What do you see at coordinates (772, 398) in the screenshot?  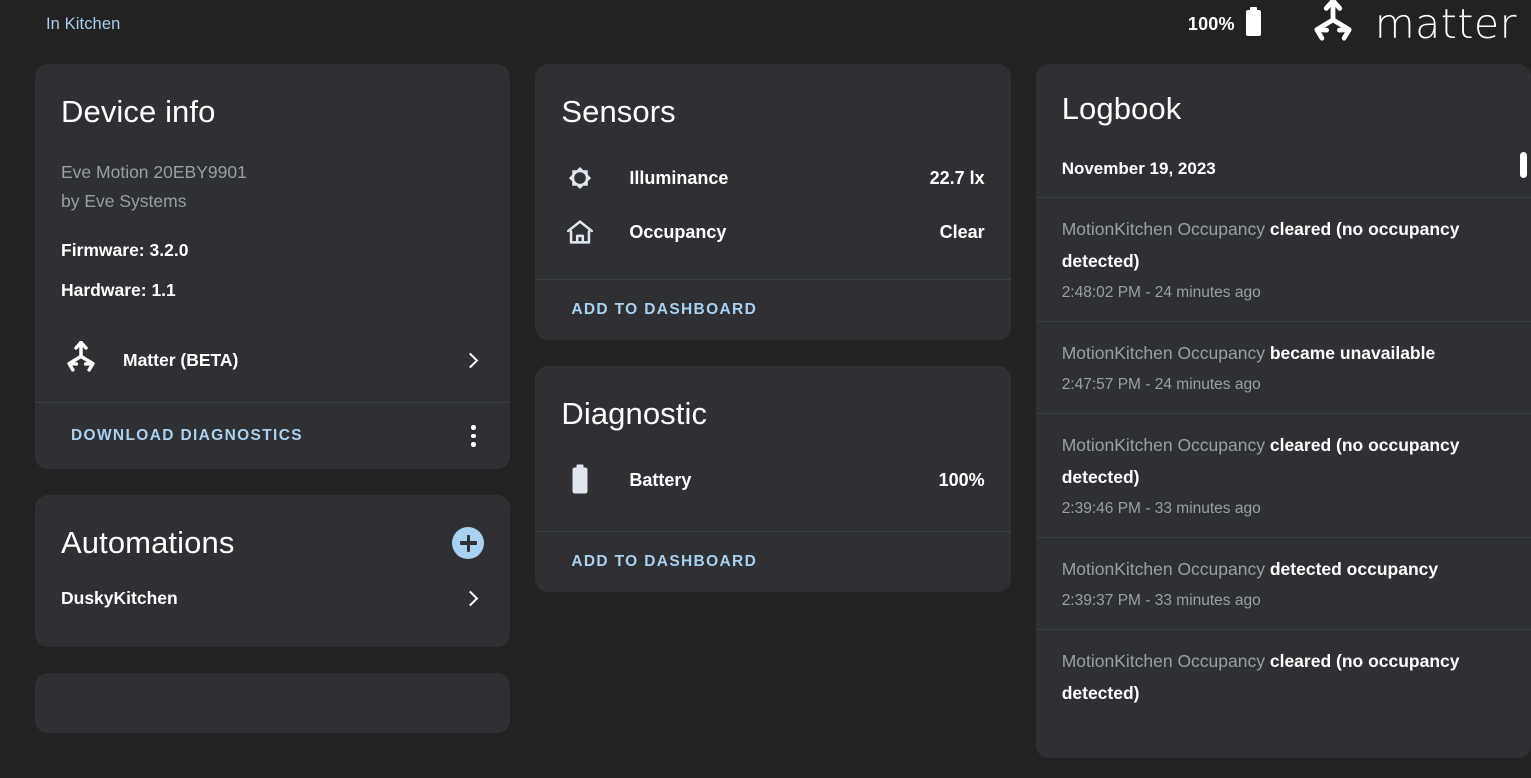 I see `diagnostic-header: Diagnostic` at bounding box center [772, 398].